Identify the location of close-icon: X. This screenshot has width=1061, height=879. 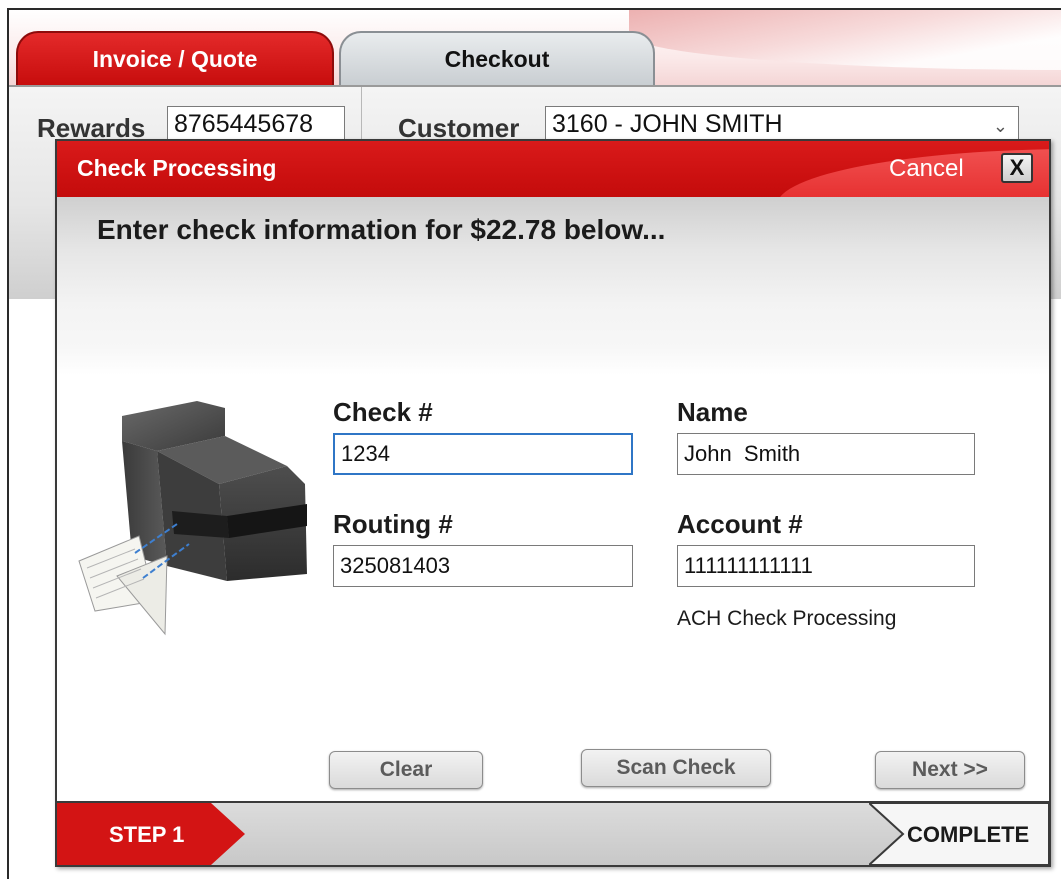
(1017, 167).